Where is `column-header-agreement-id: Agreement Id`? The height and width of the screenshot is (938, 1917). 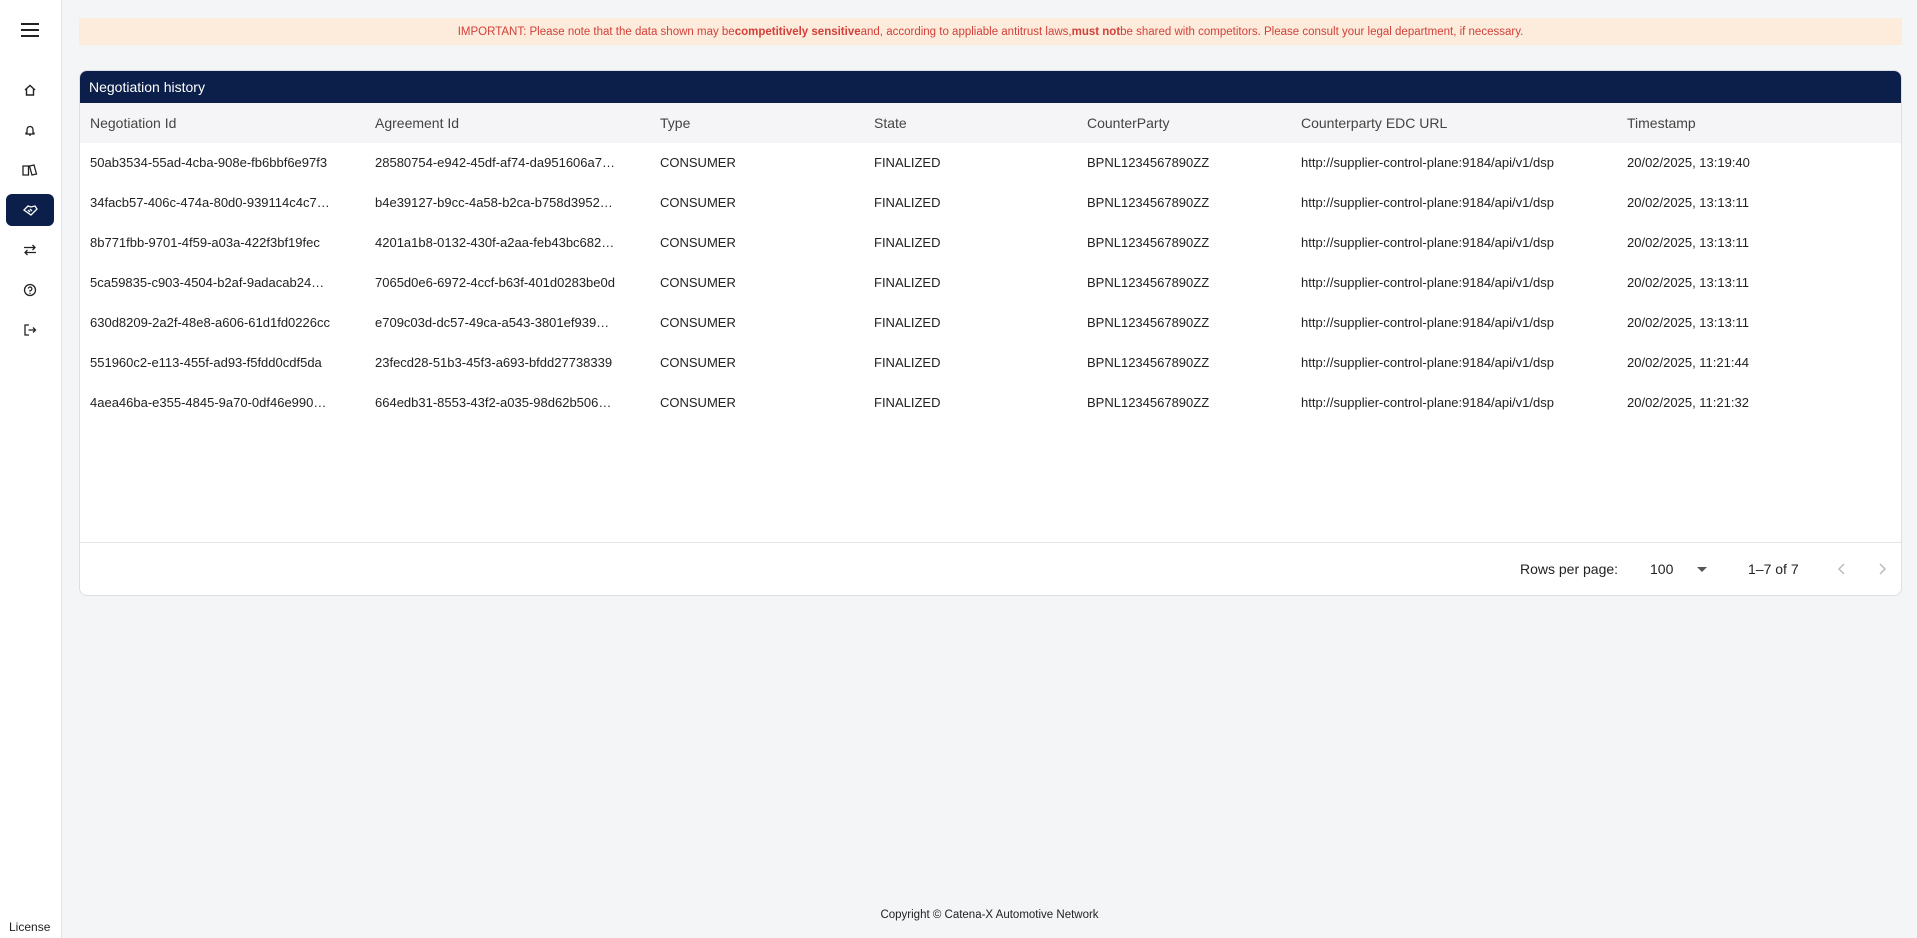 column-header-agreement-id: Agreement Id is located at coordinates (512, 123).